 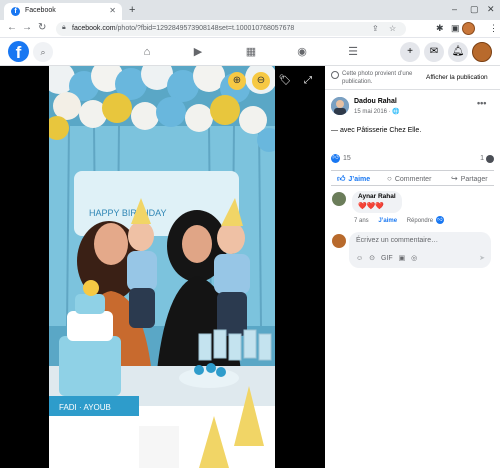 I want to click on comment-meta: 7 ans J’aime Répondre, so click(x=397, y=221).